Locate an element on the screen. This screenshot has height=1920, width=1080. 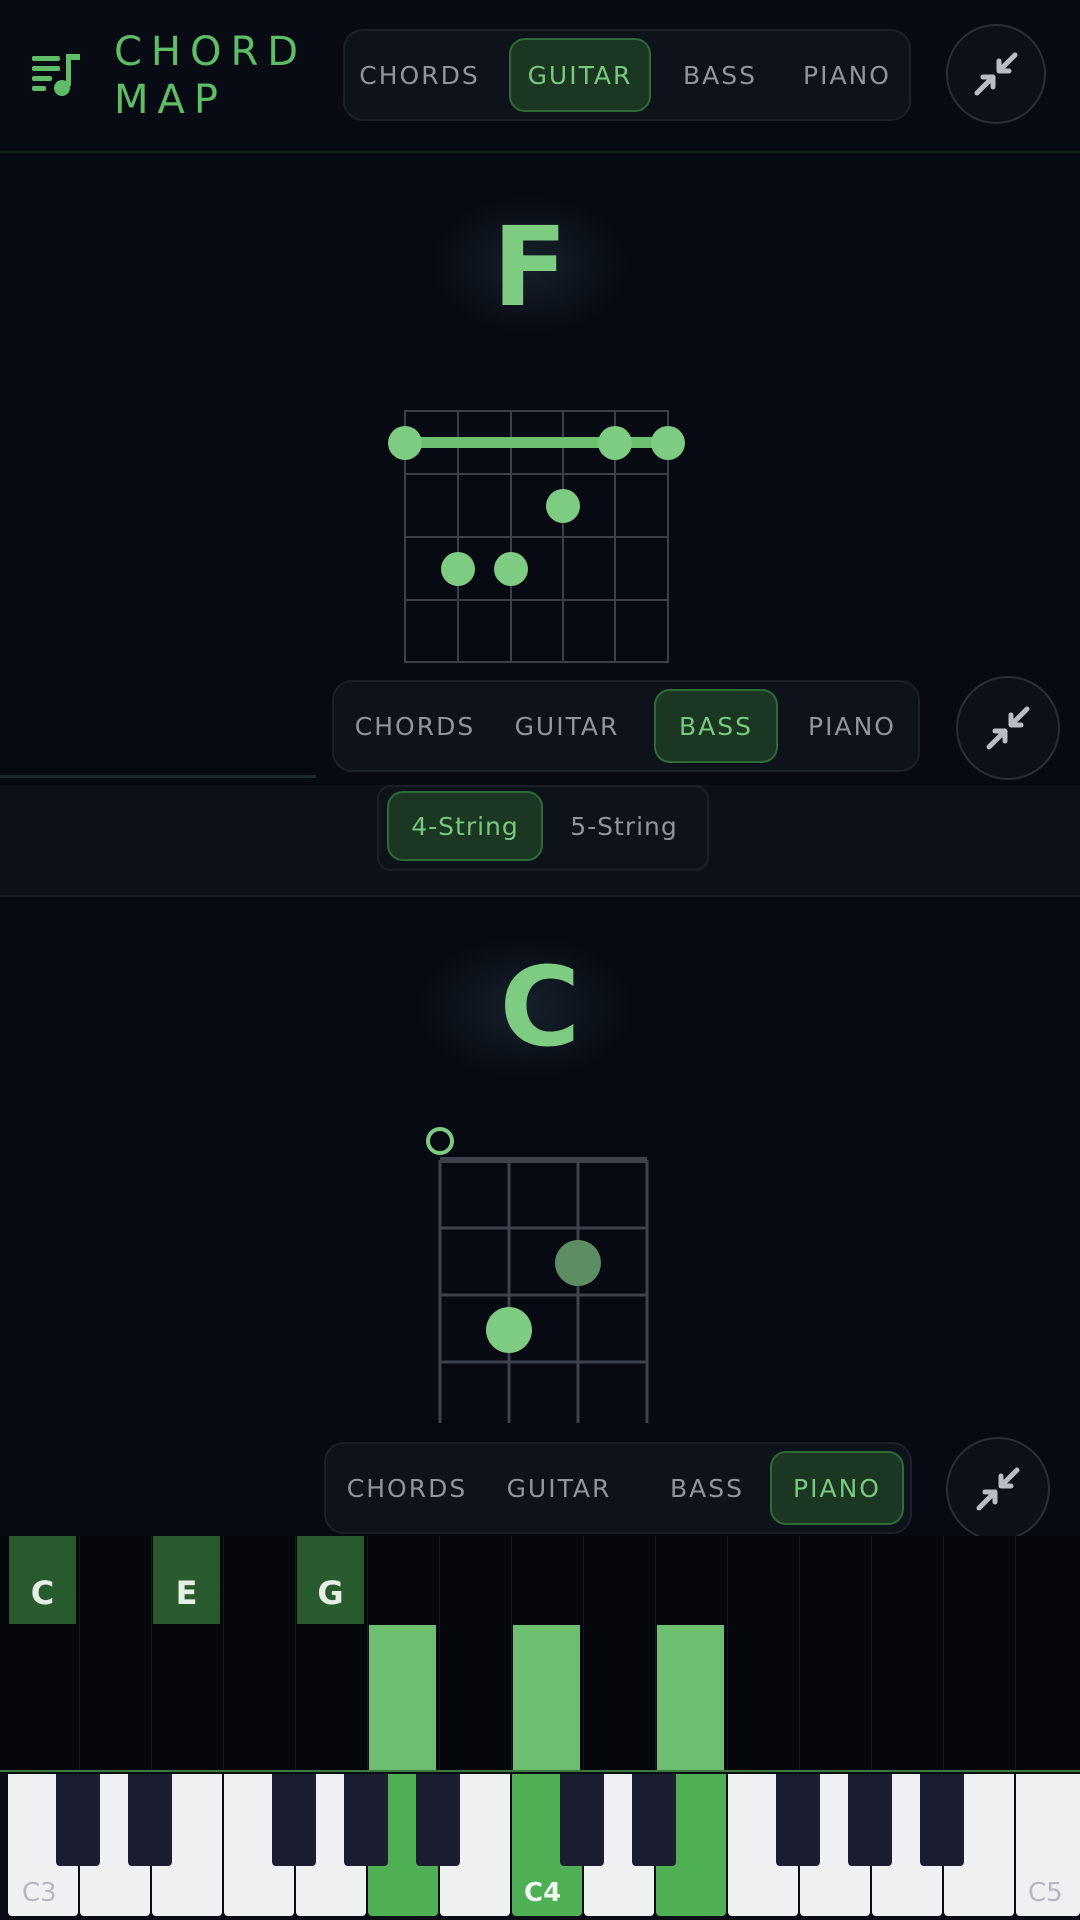
app-header: CHORD MAP CHORDS GUITAR BASS PIANO is located at coordinates (540, 76).